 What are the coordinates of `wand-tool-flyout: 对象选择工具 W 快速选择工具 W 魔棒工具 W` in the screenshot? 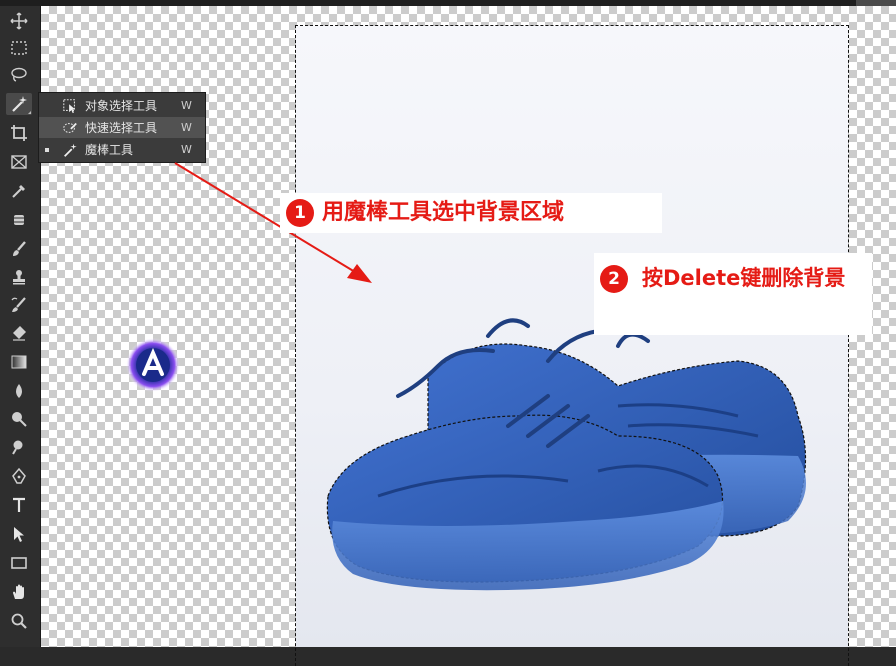 It's located at (122, 127).